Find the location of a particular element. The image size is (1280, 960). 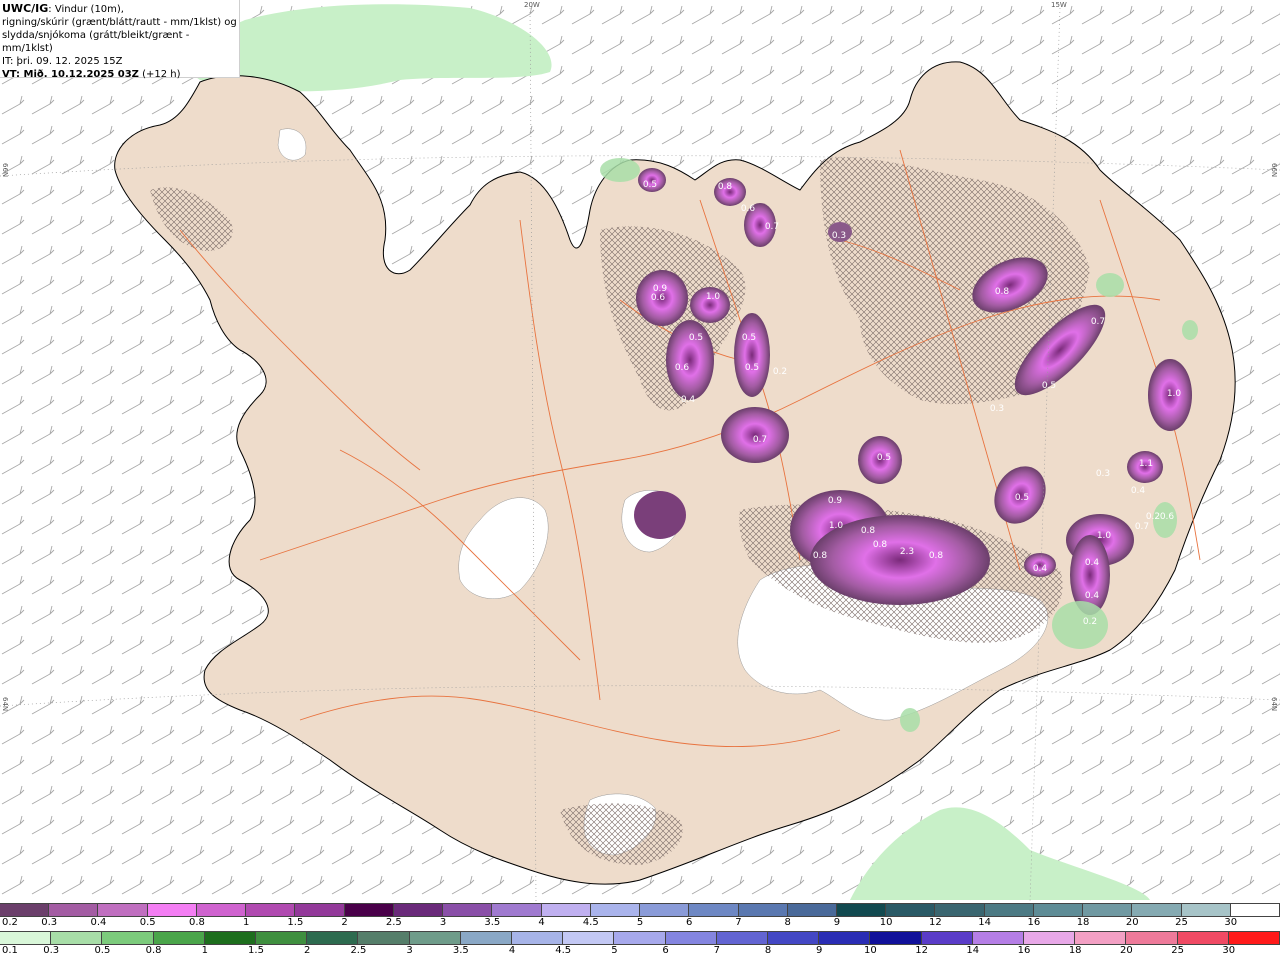

rain-colorbar-tick-label: 1.5 is located at coordinates (256, 950).